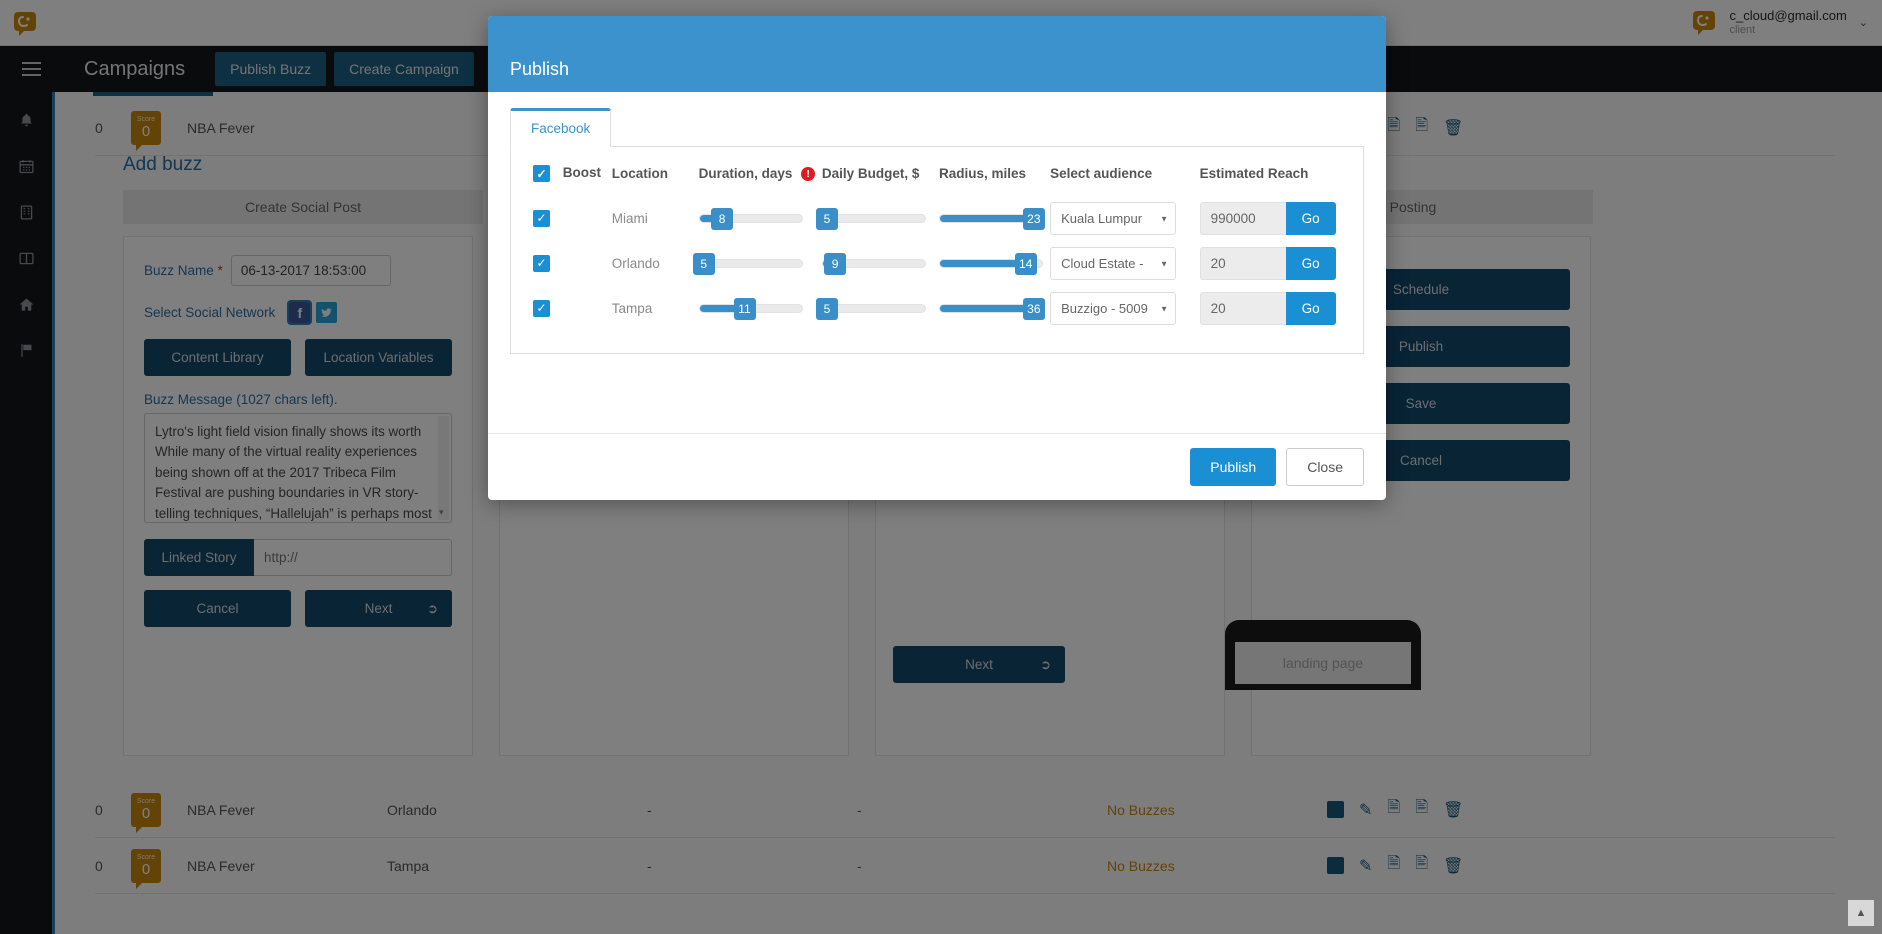 The width and height of the screenshot is (1882, 934). I want to click on header-location: Location, so click(640, 173).